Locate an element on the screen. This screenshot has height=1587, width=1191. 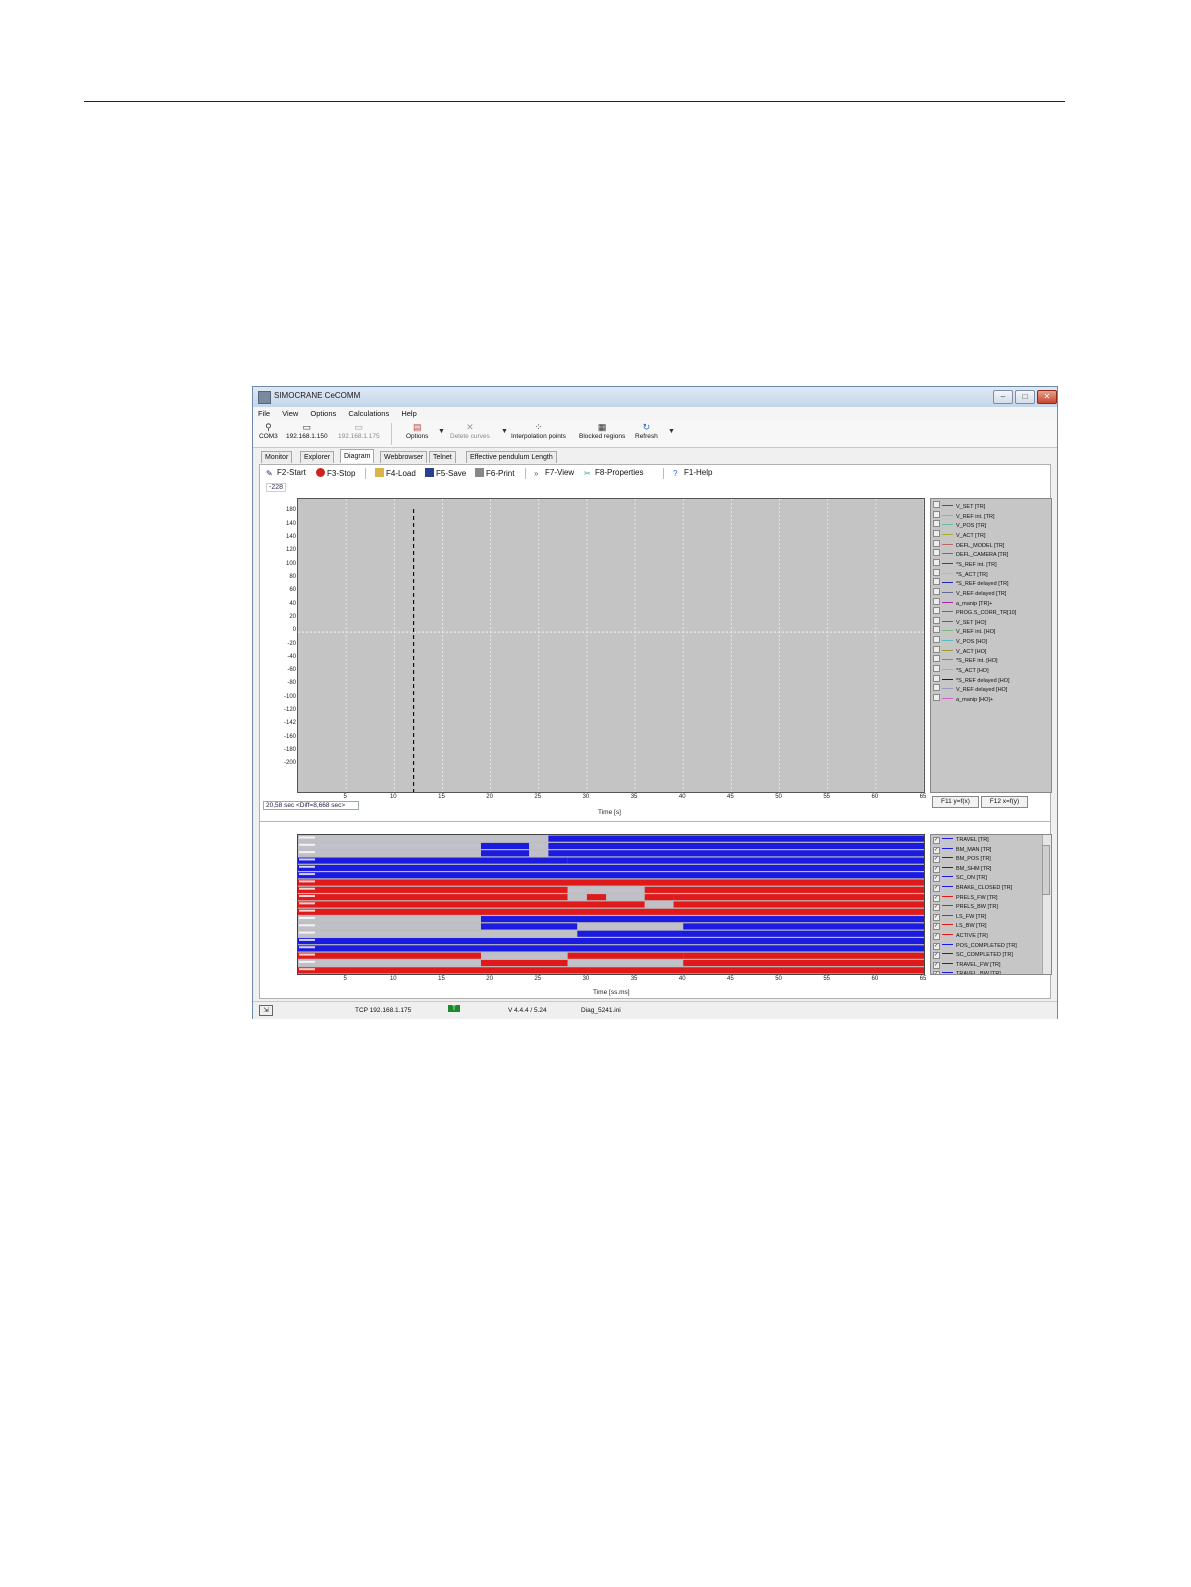
legend-item: V_REF int. [HO] is located at coordinates (964, 630).